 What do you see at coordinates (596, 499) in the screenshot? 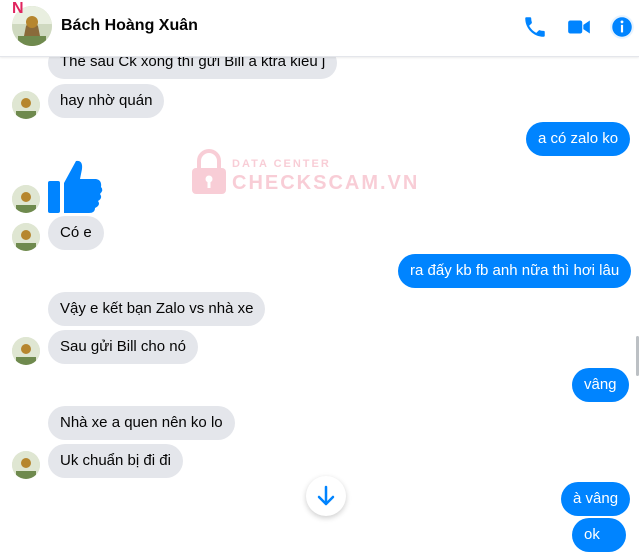
I see `message-outgoing: à vâng` at bounding box center [596, 499].